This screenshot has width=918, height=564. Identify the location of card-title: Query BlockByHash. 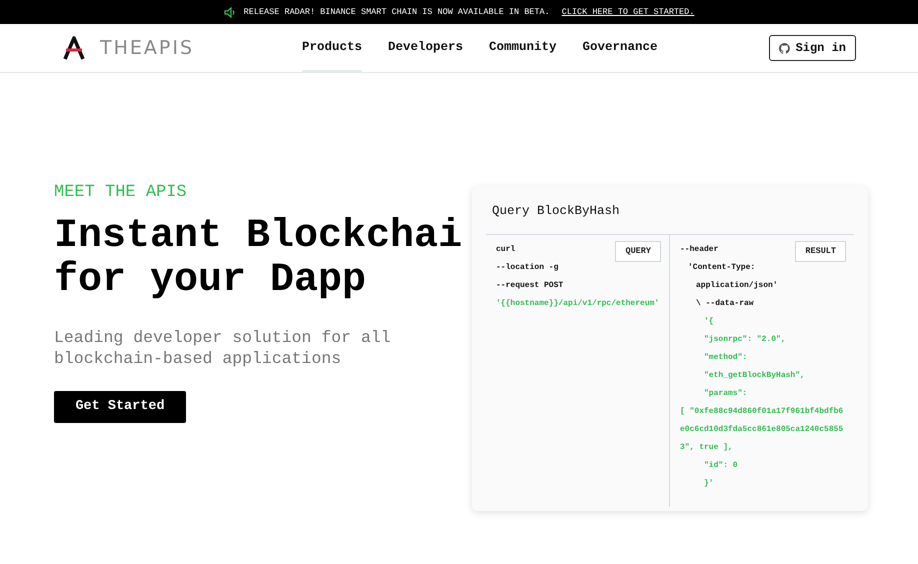
(556, 211).